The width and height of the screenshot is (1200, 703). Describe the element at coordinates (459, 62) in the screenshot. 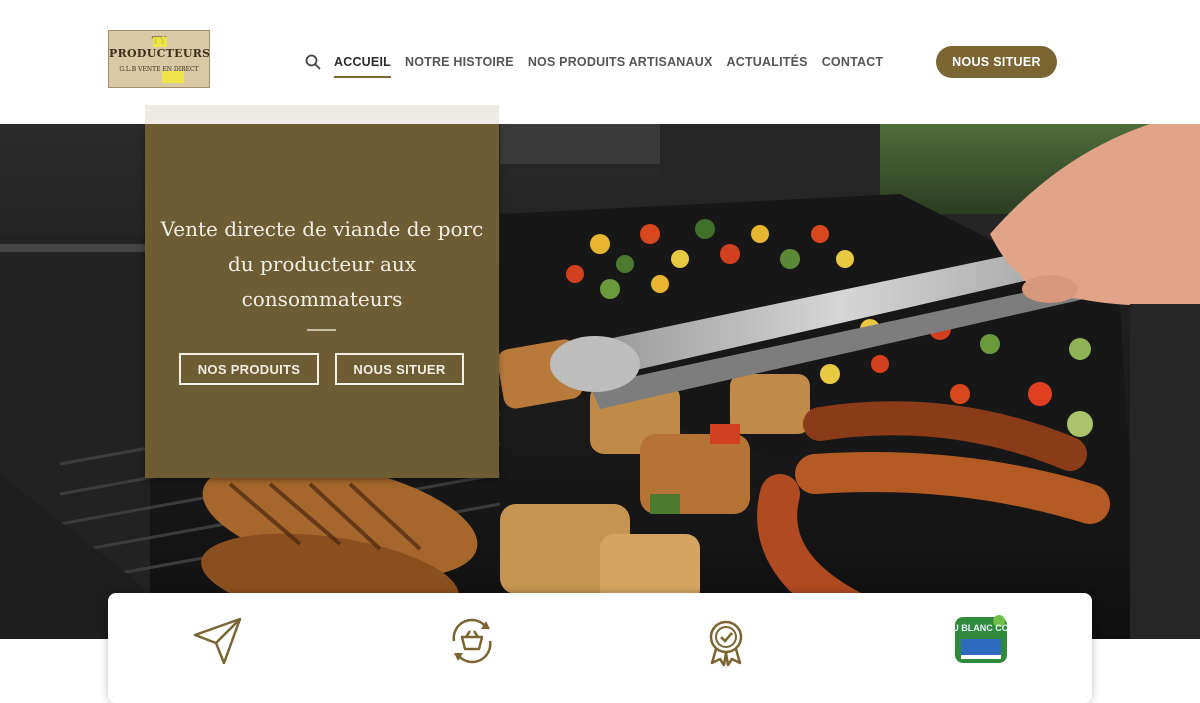

I see `nav-item-notre-histoire: NOTRE HISTOIRE` at that location.